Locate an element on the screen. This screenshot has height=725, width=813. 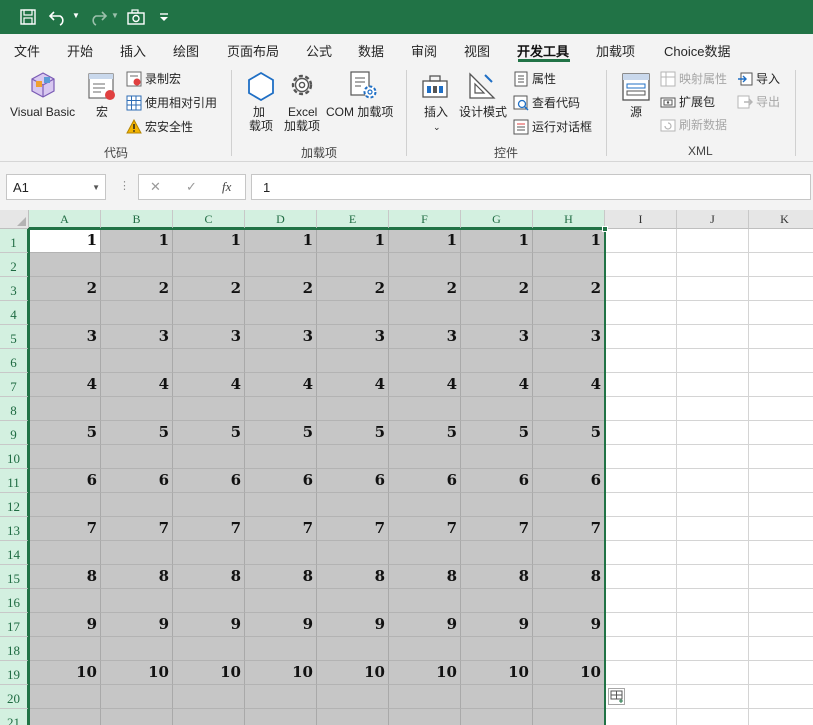
cell-e16 is located at coordinates (353, 601).